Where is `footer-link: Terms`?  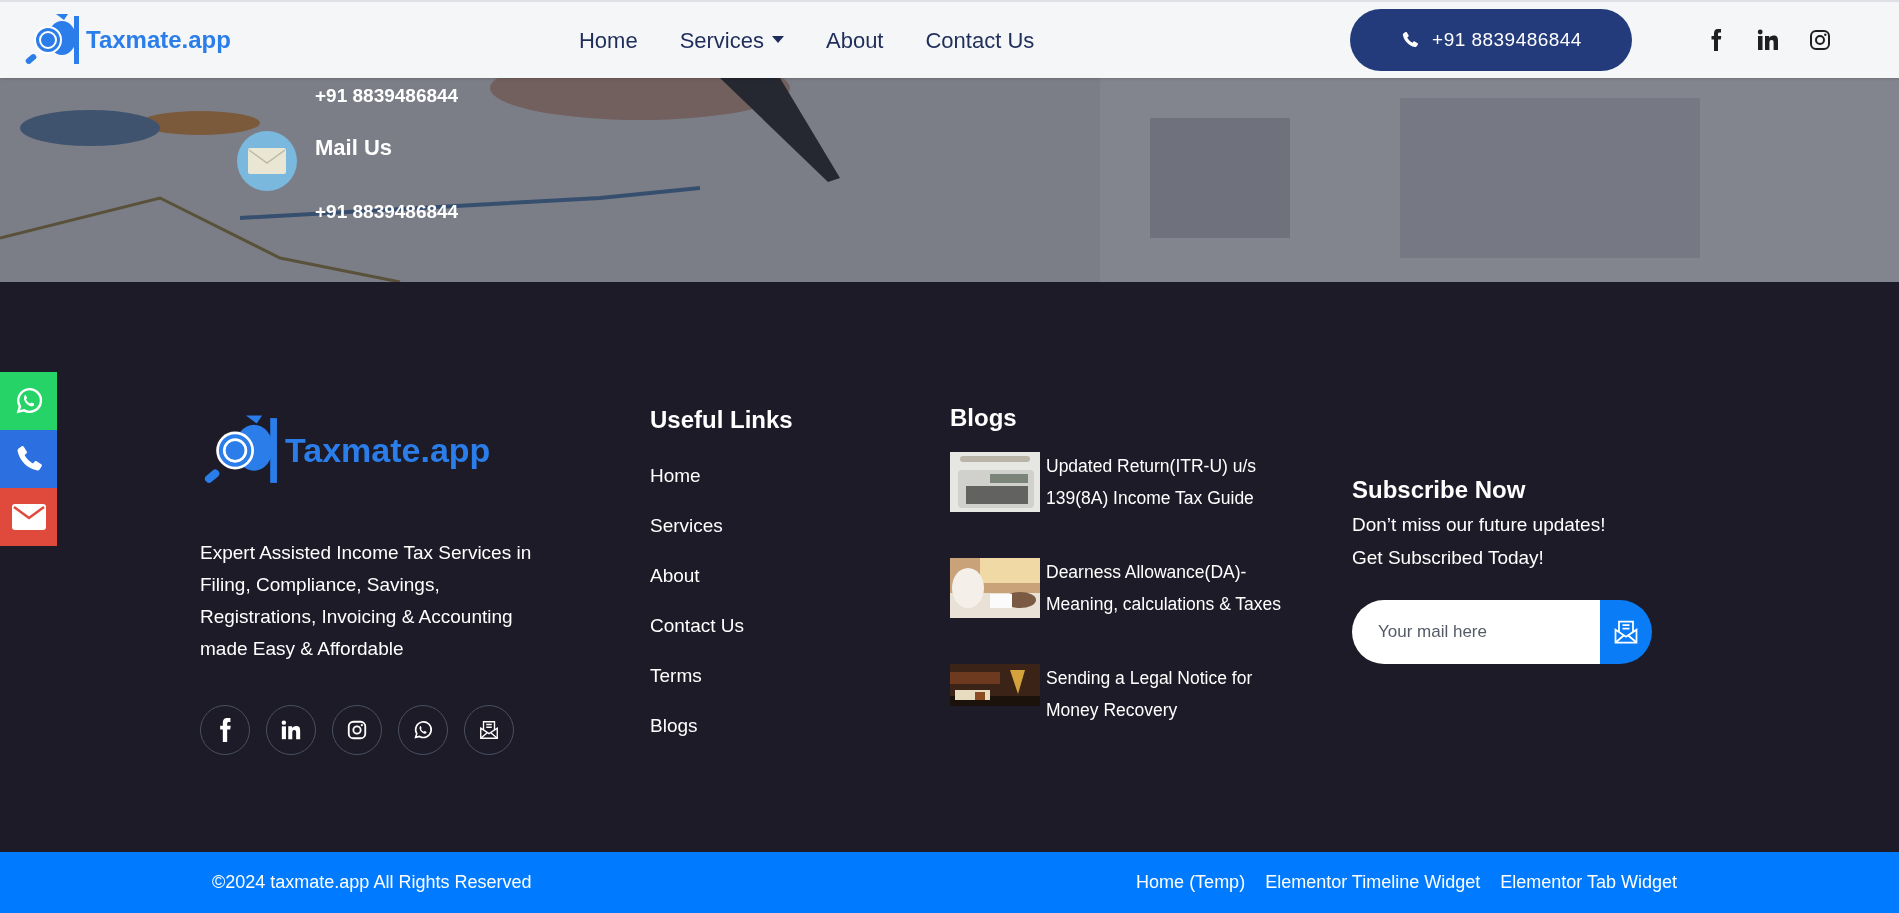 footer-link: Terms is located at coordinates (800, 675).